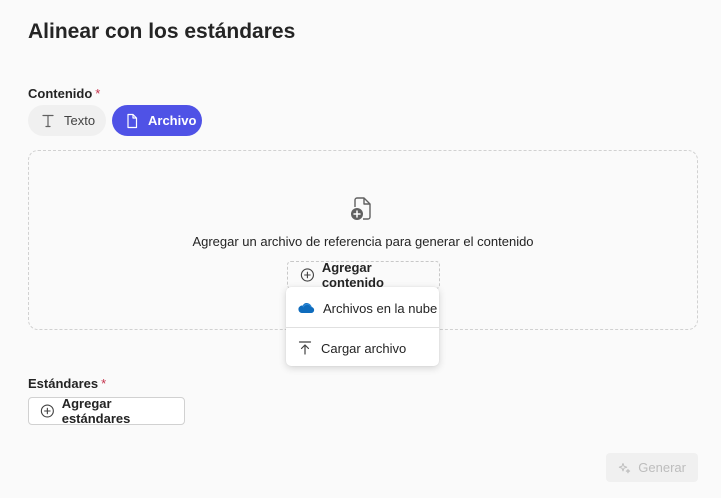 The width and height of the screenshot is (721, 498). Describe the element at coordinates (662, 467) in the screenshot. I see `generate-label: Generar` at that location.